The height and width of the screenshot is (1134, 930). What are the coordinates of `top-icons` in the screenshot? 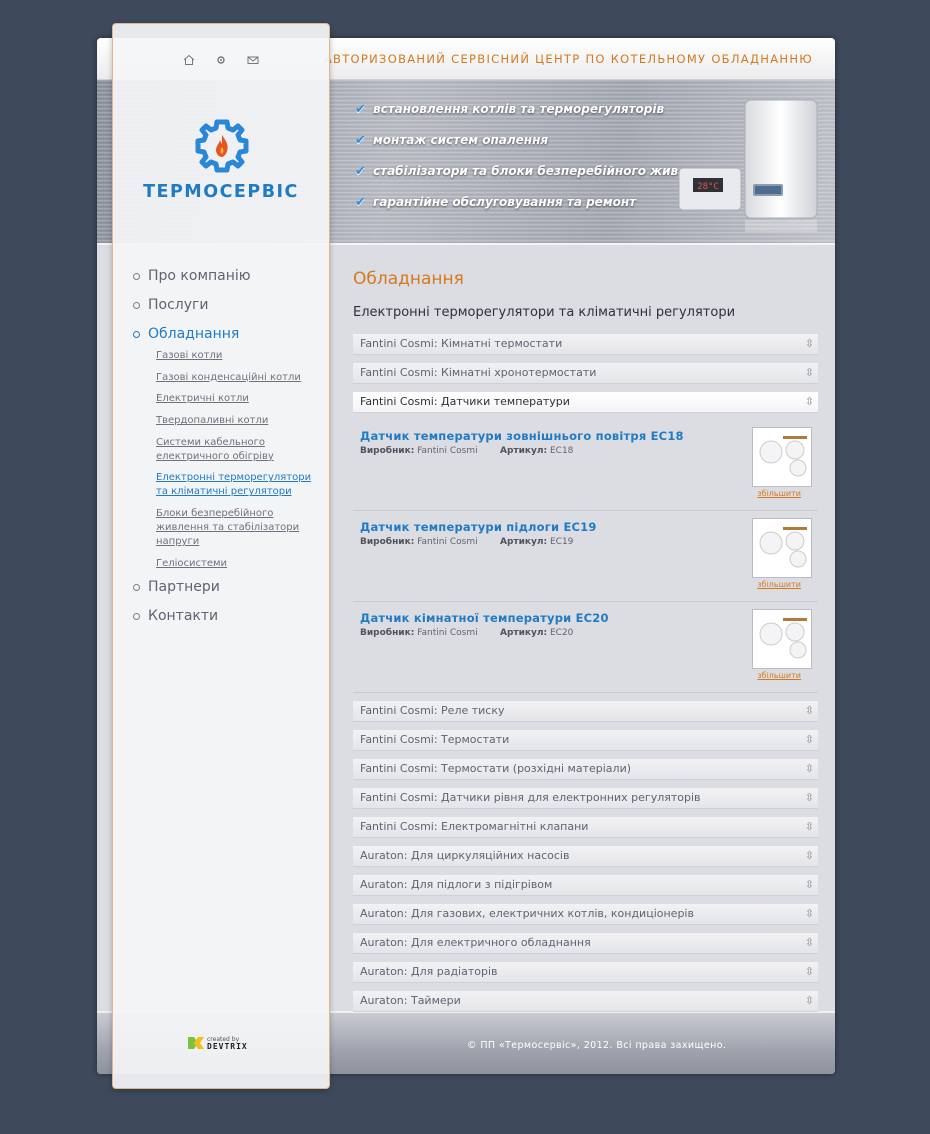 It's located at (221, 60).